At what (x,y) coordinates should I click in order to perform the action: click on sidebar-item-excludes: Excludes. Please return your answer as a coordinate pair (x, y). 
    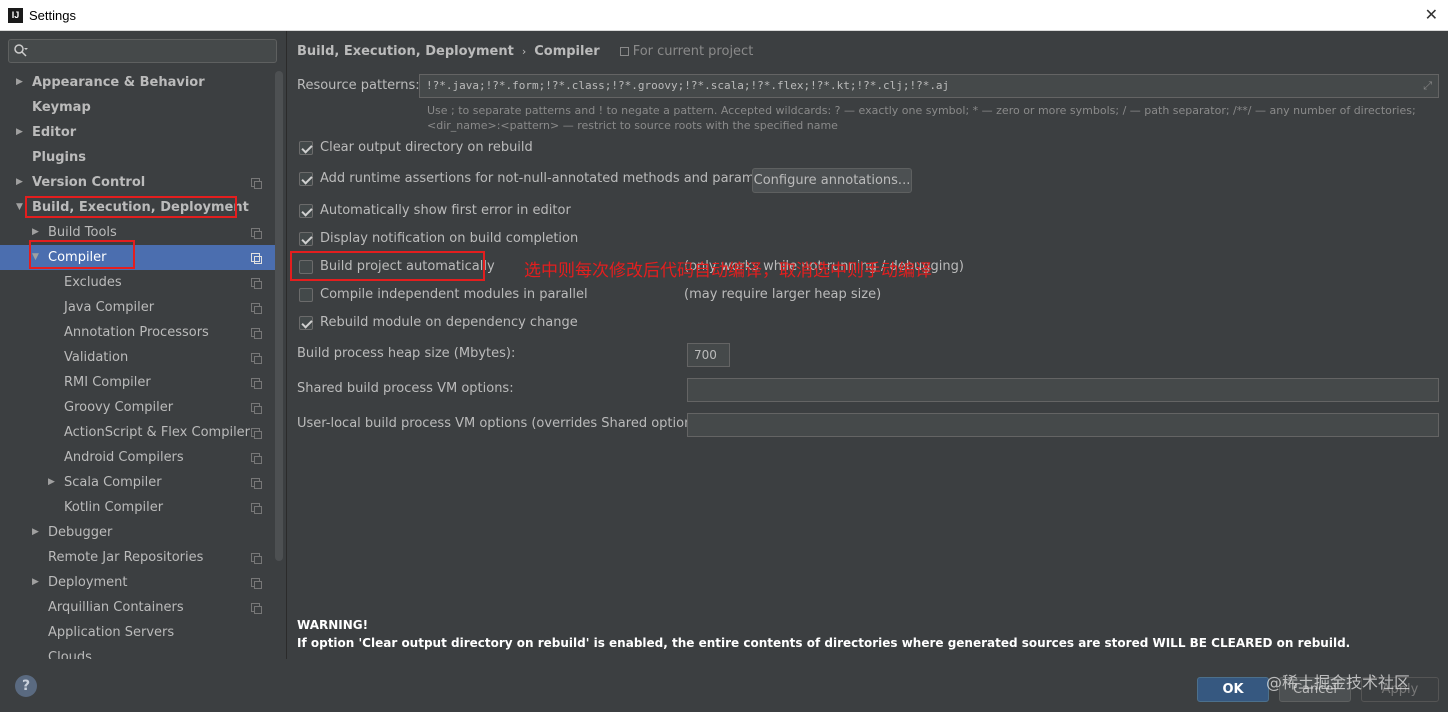
    Looking at the image, I should click on (138, 282).